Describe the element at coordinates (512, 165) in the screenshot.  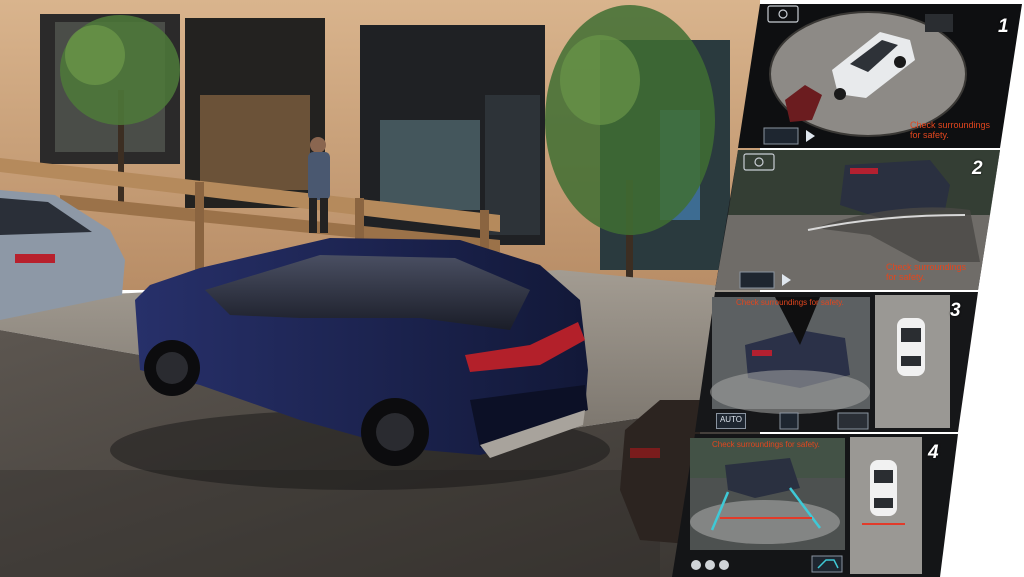
I see `door` at that location.